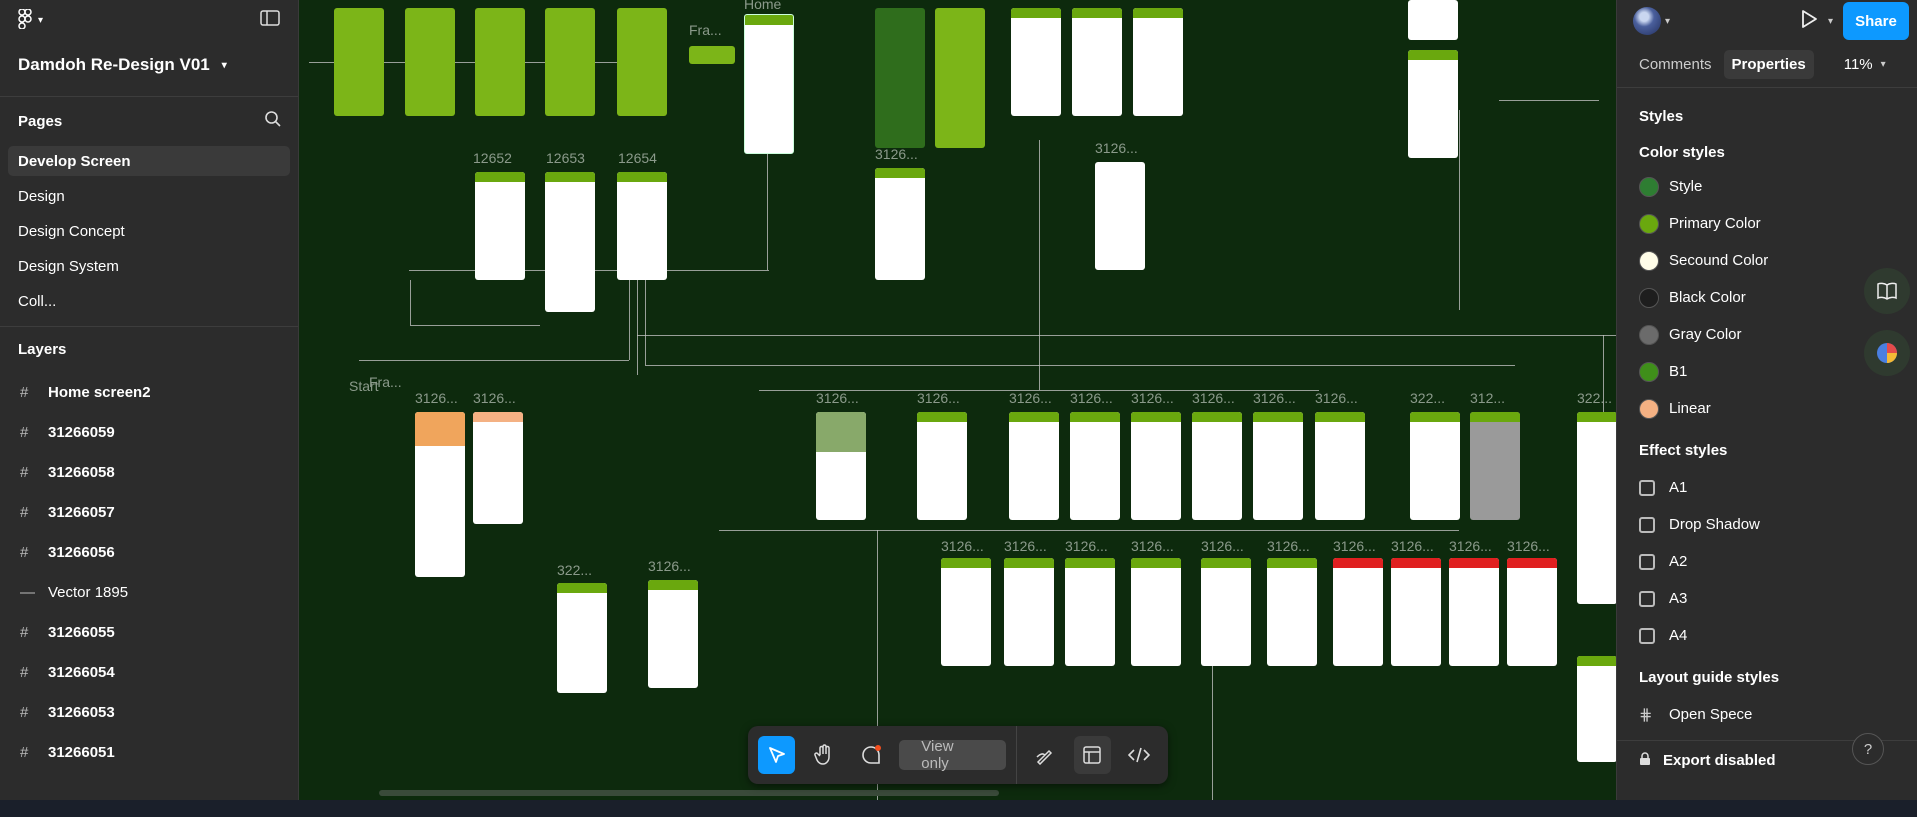  I want to click on chevron-down-icon: ▾, so click(1830, 21).